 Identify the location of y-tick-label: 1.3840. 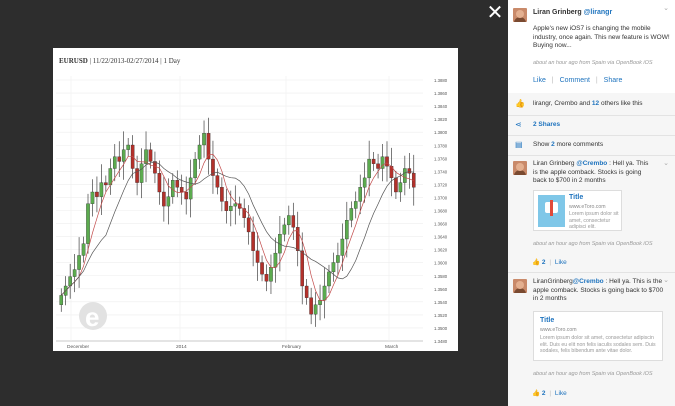
(441, 106).